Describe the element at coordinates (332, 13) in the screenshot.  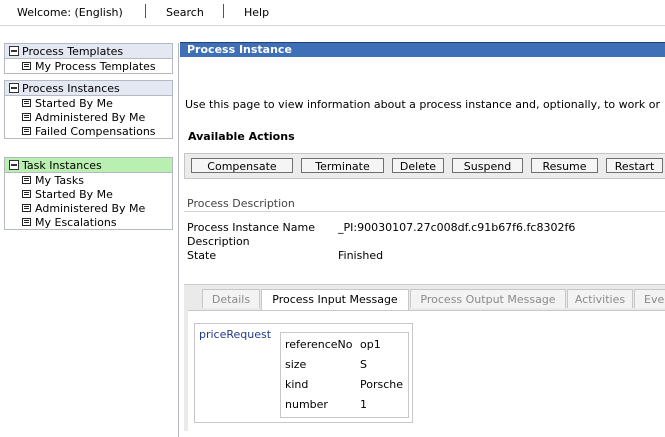
I see `top-nav-bar: Welcome: (English) Search Help` at that location.